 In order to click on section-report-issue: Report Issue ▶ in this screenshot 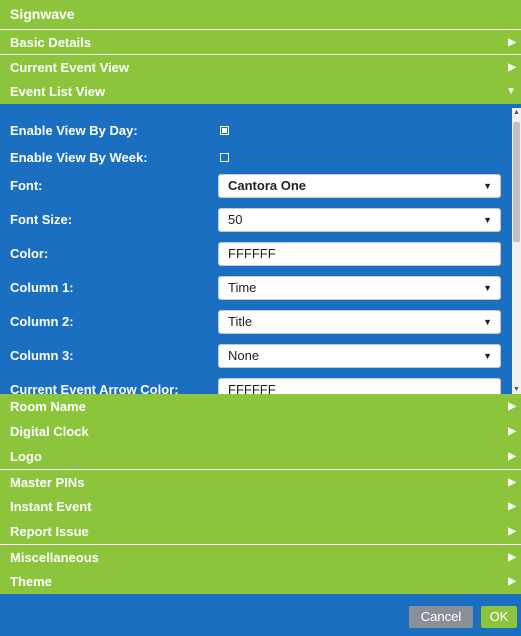, I will do `click(260, 531)`.